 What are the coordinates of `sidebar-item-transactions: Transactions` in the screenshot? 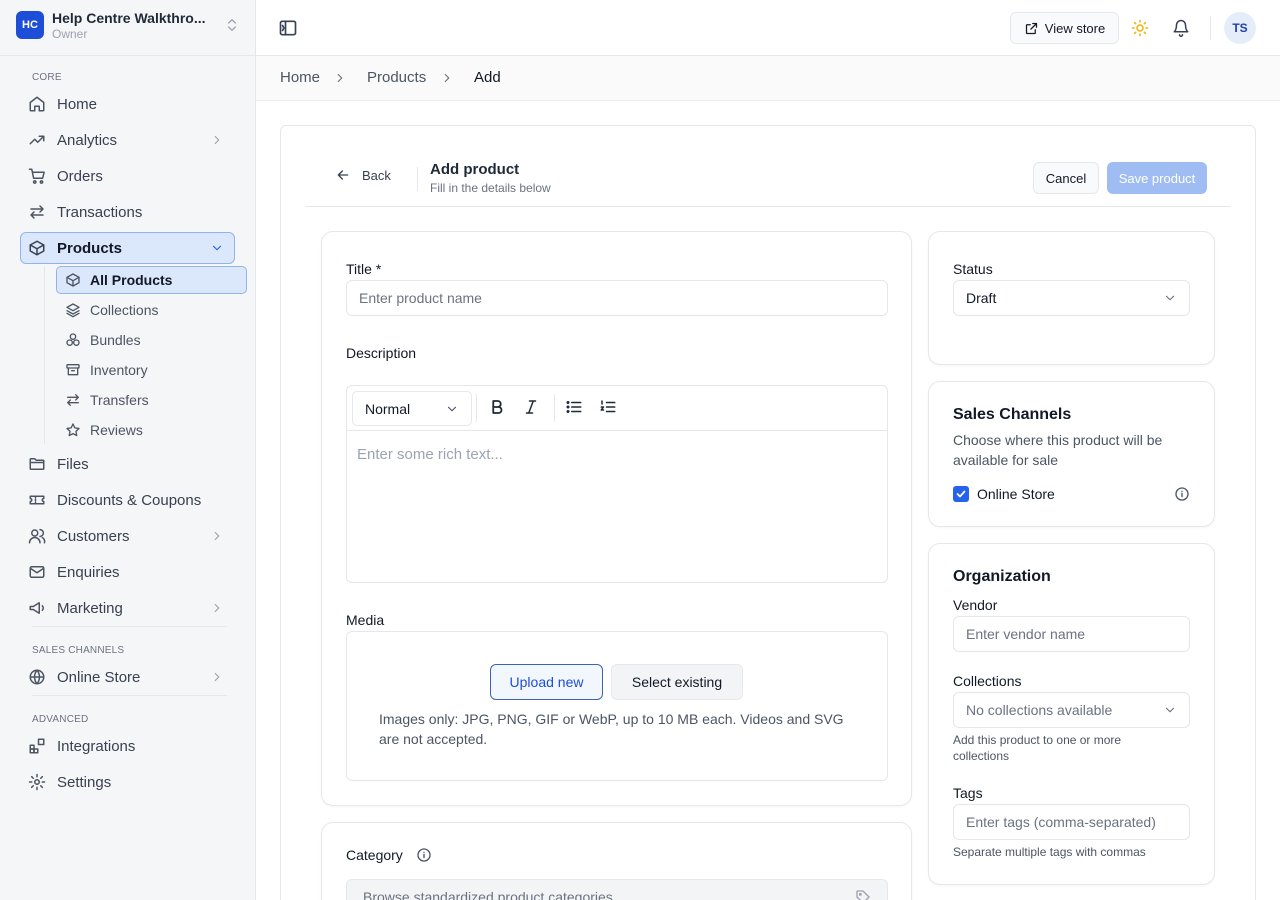 It's located at (127, 212).